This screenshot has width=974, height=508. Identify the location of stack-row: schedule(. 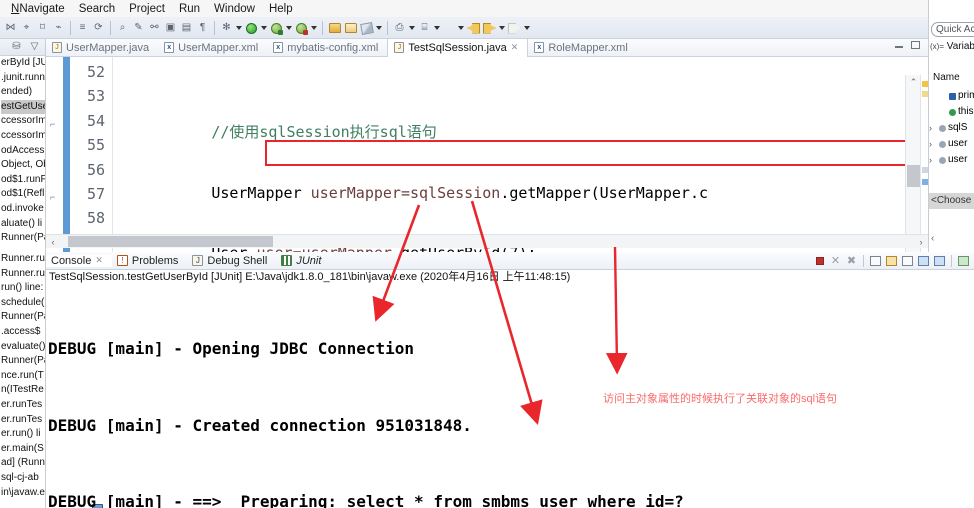
(23, 303).